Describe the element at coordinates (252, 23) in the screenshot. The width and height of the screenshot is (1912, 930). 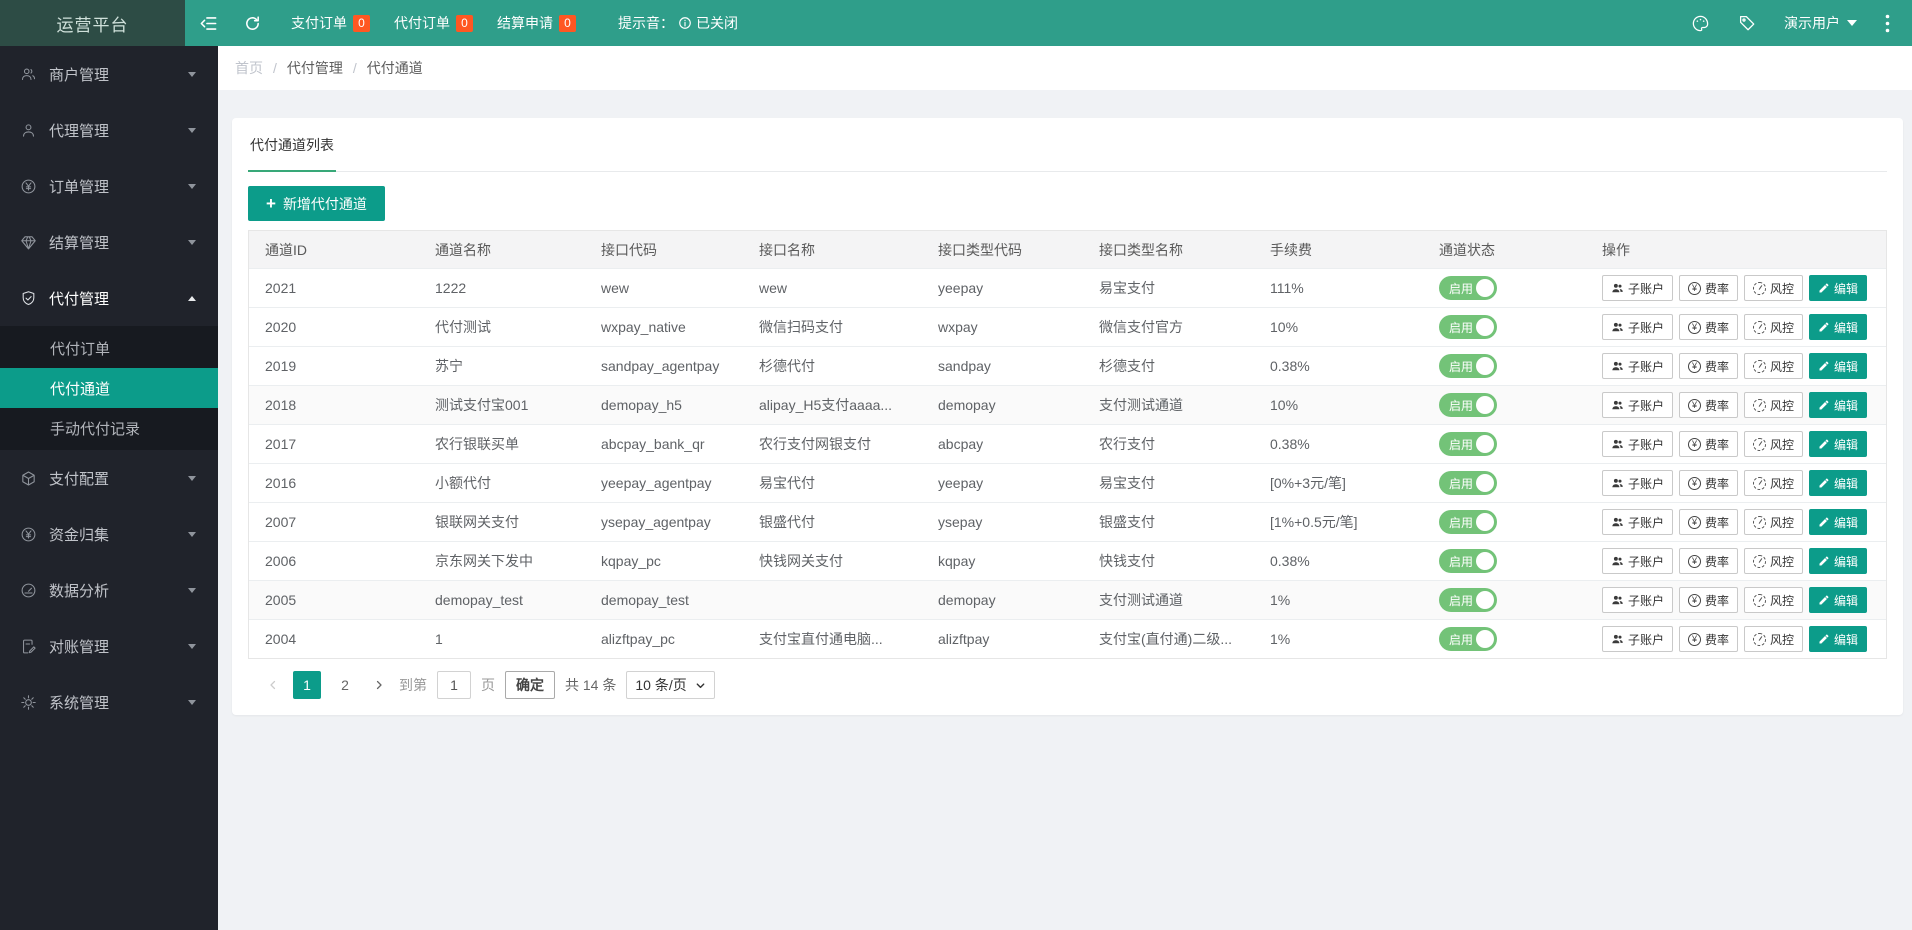
I see `refresh-icon` at that location.